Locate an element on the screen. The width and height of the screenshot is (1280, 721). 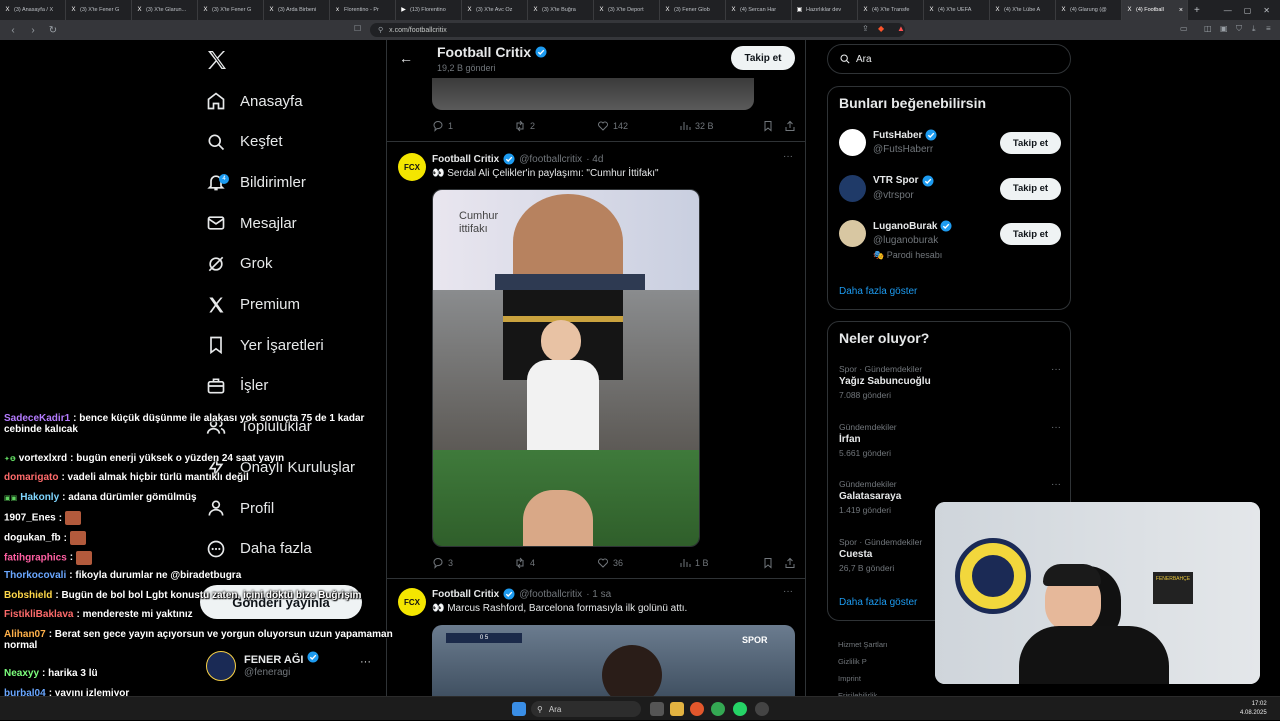
suggestion-item: VTR Spor @vtrspor Takip et is located at coordinates (950, 194).